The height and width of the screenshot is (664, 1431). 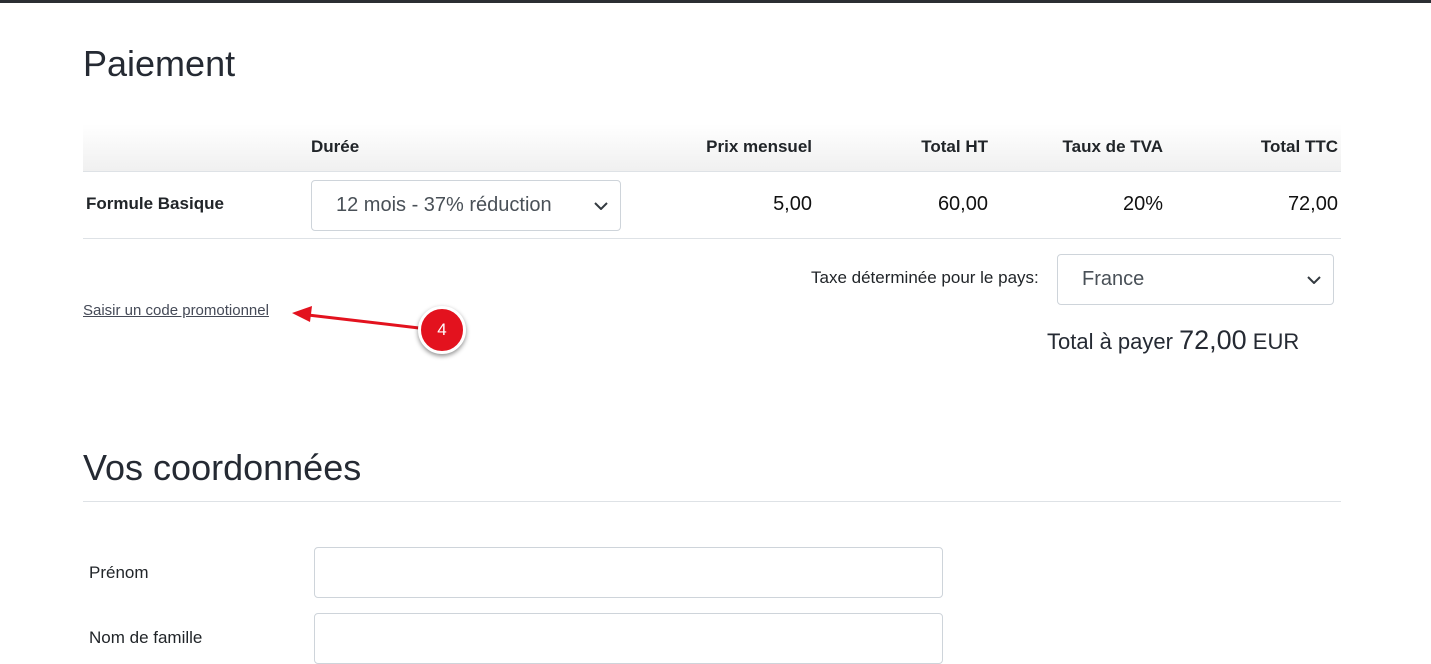 I want to click on section-title-contact: Vos coordonnées, so click(x=222, y=467).